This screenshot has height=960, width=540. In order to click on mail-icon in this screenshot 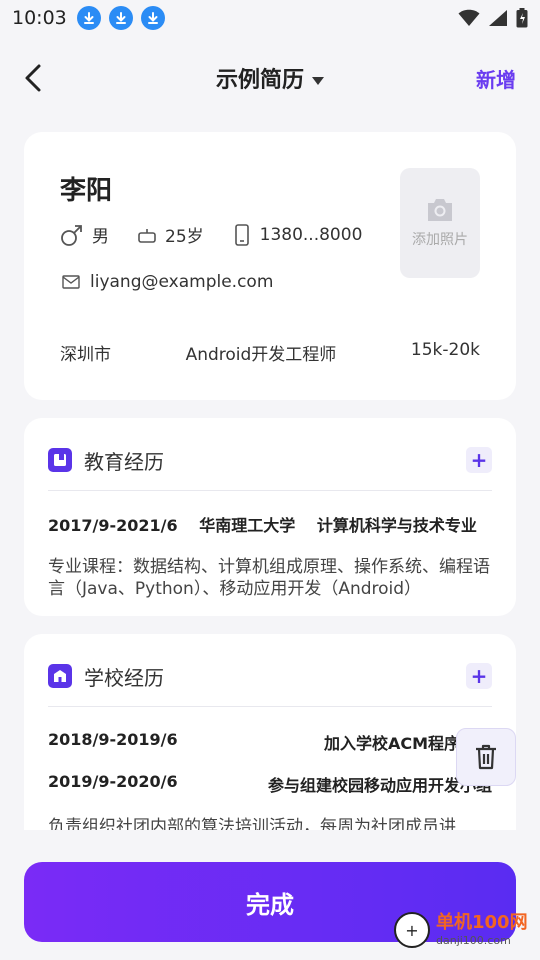, I will do `click(71, 282)`.